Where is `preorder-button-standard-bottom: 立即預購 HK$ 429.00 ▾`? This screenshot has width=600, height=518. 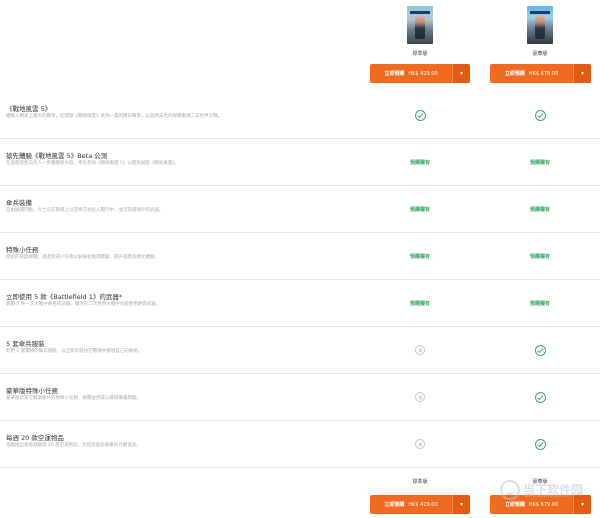
preorder-button-standard-bottom: 立即預購 HK$ 429.00 ▾ is located at coordinates (420, 504).